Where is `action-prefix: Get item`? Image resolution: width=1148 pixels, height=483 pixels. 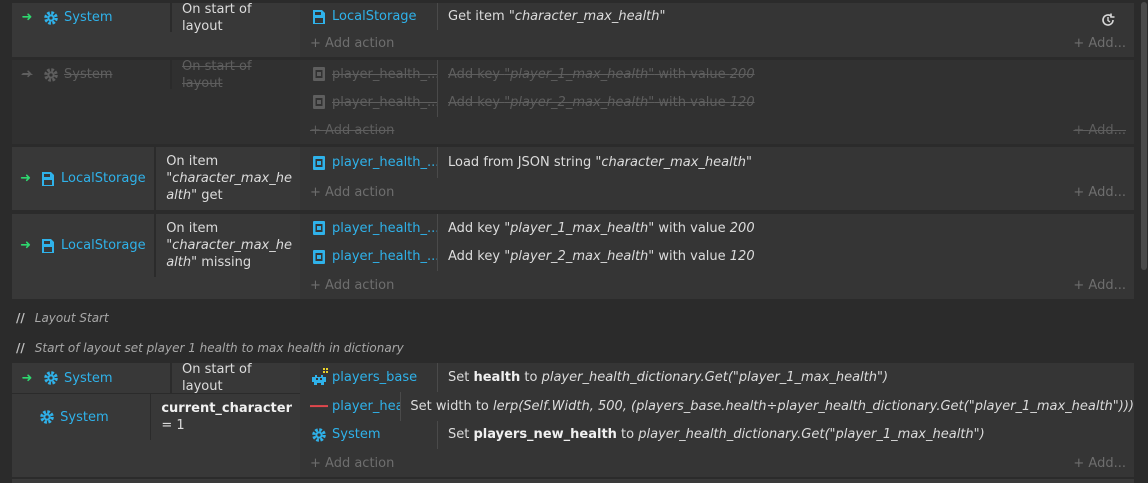 action-prefix: Get item is located at coordinates (478, 17).